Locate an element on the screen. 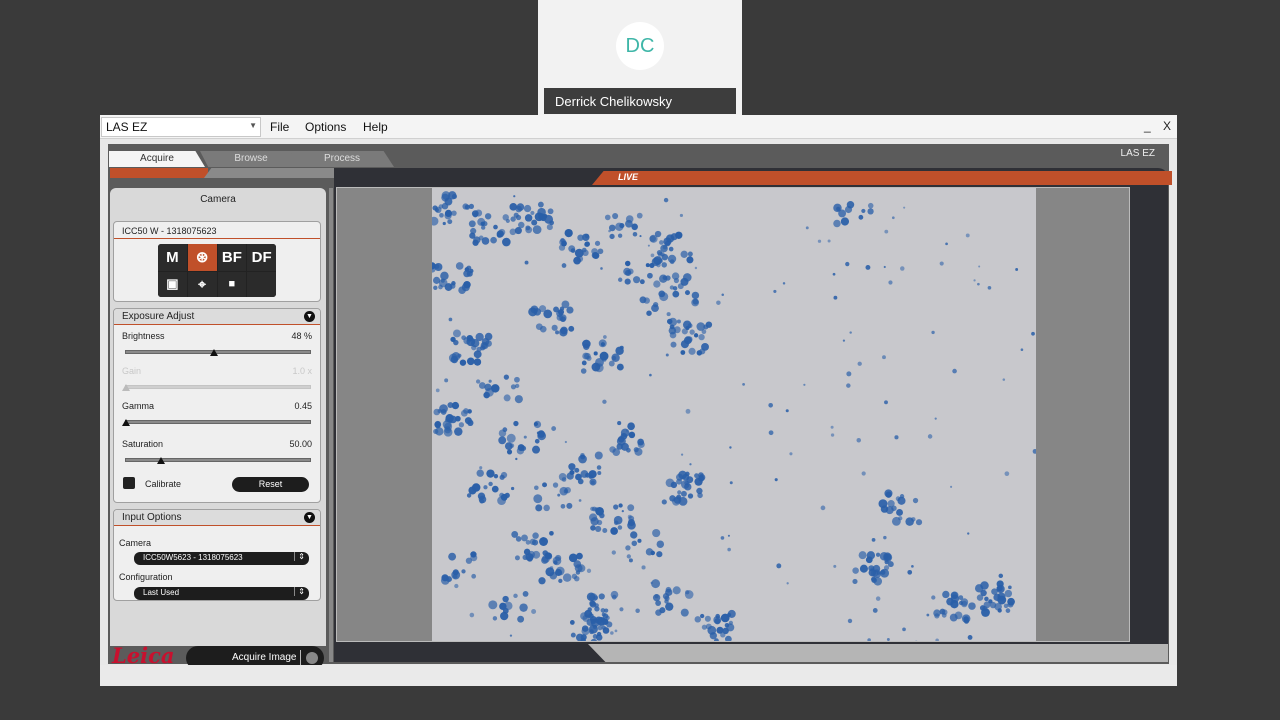 This screenshot has height=720, width=1280. tab-browse: Browse is located at coordinates (251, 159).